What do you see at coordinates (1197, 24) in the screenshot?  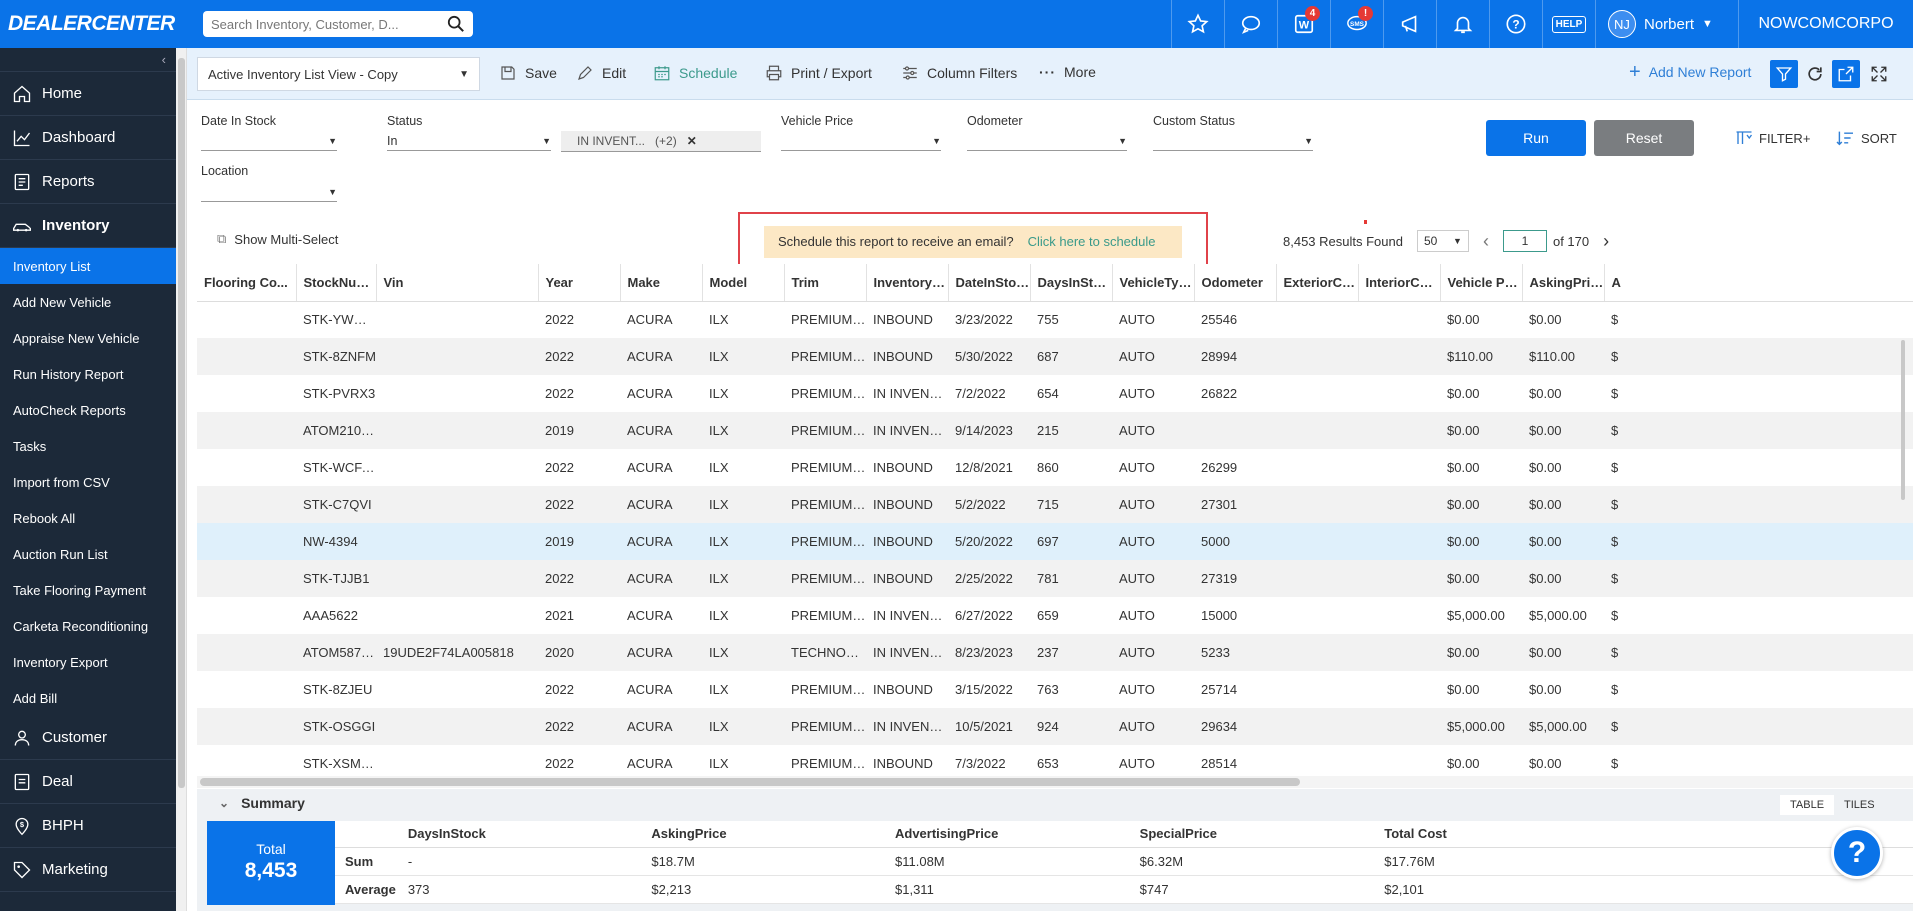 I see `favorites-button` at bounding box center [1197, 24].